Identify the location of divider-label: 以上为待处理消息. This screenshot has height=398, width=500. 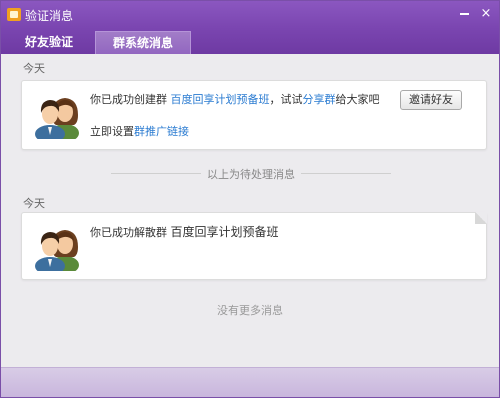
(251, 174).